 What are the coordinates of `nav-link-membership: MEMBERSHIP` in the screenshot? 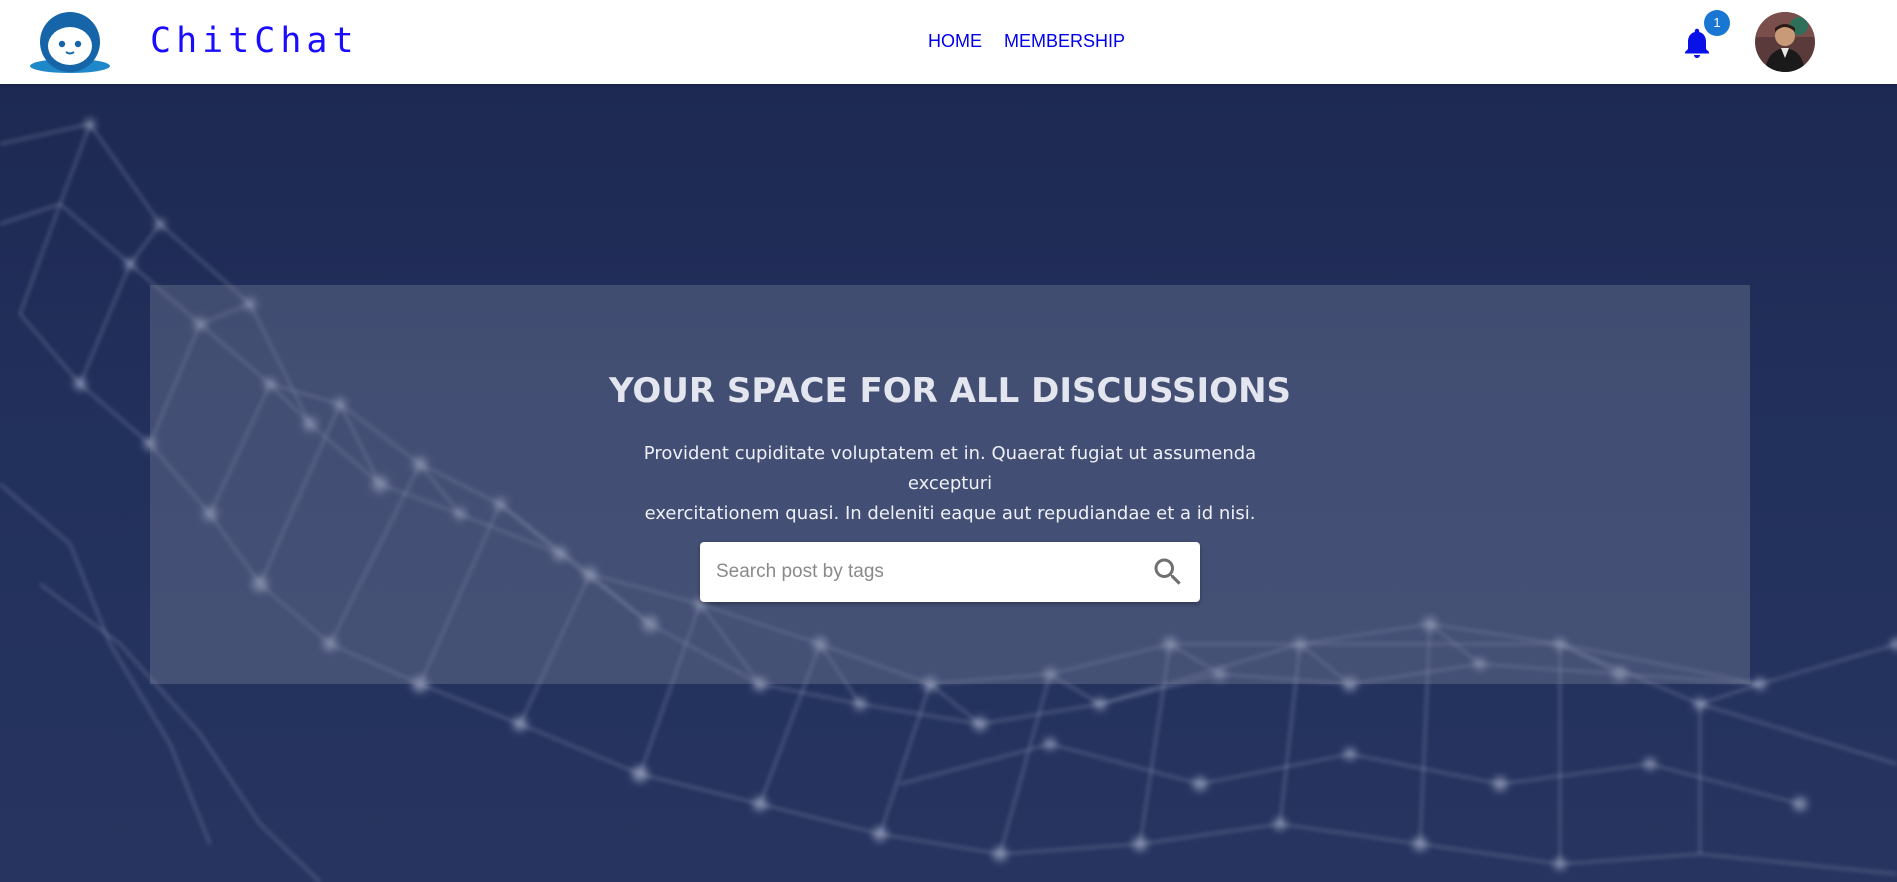 It's located at (1064, 41).